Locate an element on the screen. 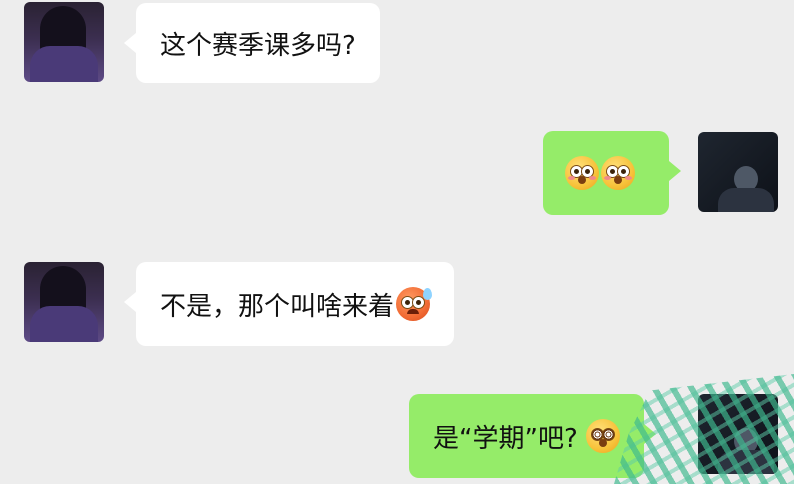  message-text: 这个赛季课多吗? is located at coordinates (258, 45).